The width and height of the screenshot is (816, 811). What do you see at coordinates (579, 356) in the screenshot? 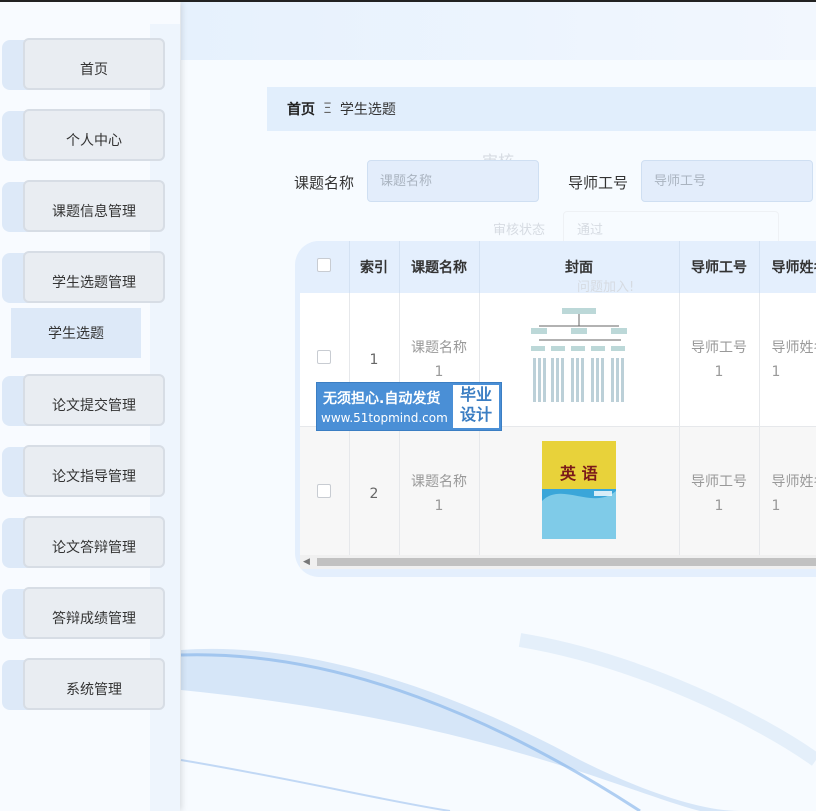
I see `cover-image` at bounding box center [579, 356].